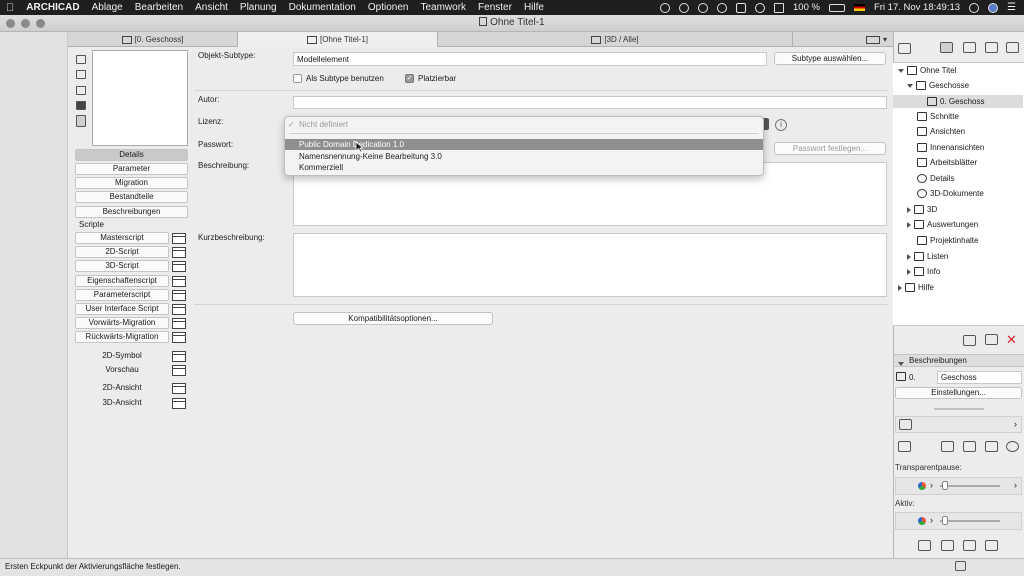 The height and width of the screenshot is (576, 1024). What do you see at coordinates (703, 7) in the screenshot?
I see `info-status-icon` at bounding box center [703, 7].